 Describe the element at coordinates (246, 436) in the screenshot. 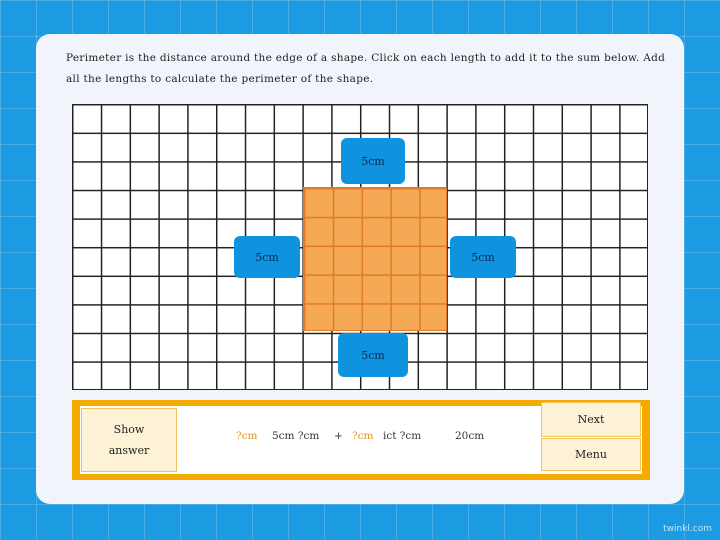

I see `sum-slot-1: ?cm` at that location.